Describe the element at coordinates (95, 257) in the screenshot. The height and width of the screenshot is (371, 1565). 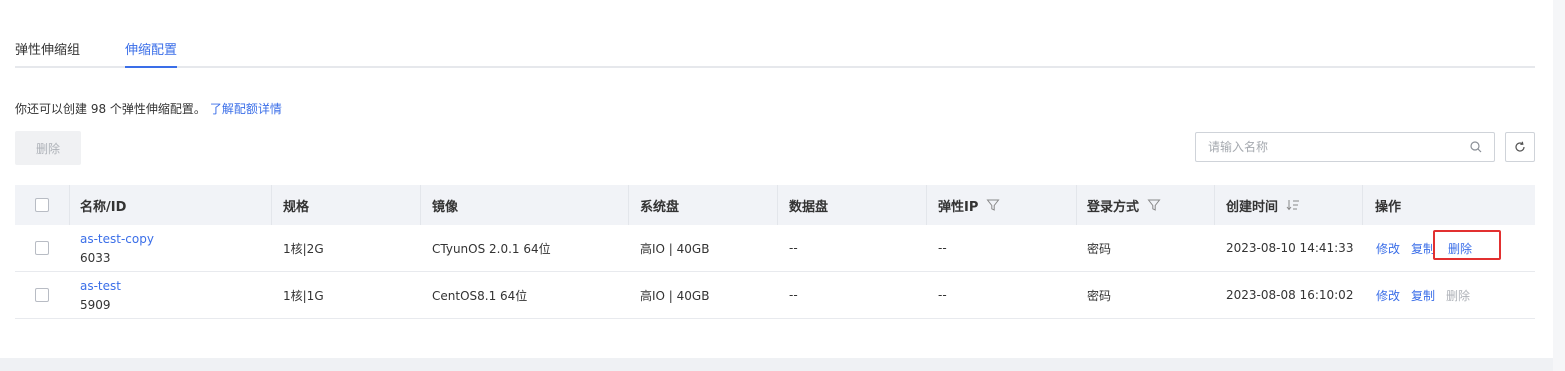
I see `config-id: 6033` at that location.